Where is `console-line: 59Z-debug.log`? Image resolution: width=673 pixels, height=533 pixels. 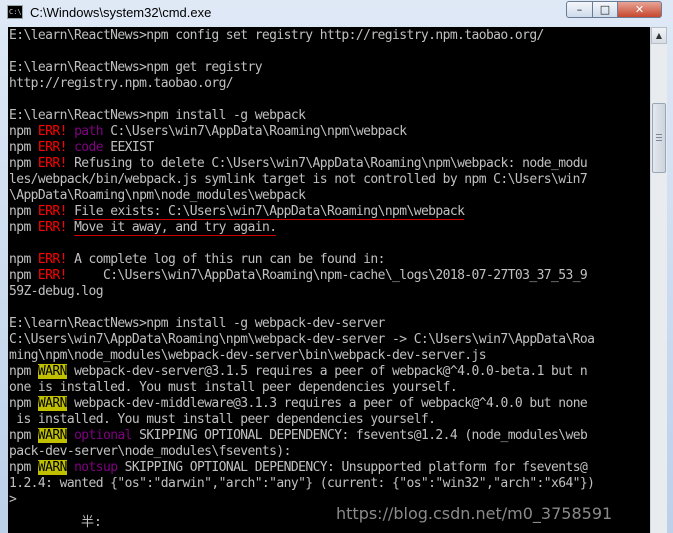
console-line: 59Z-debug.log is located at coordinates (301, 292).